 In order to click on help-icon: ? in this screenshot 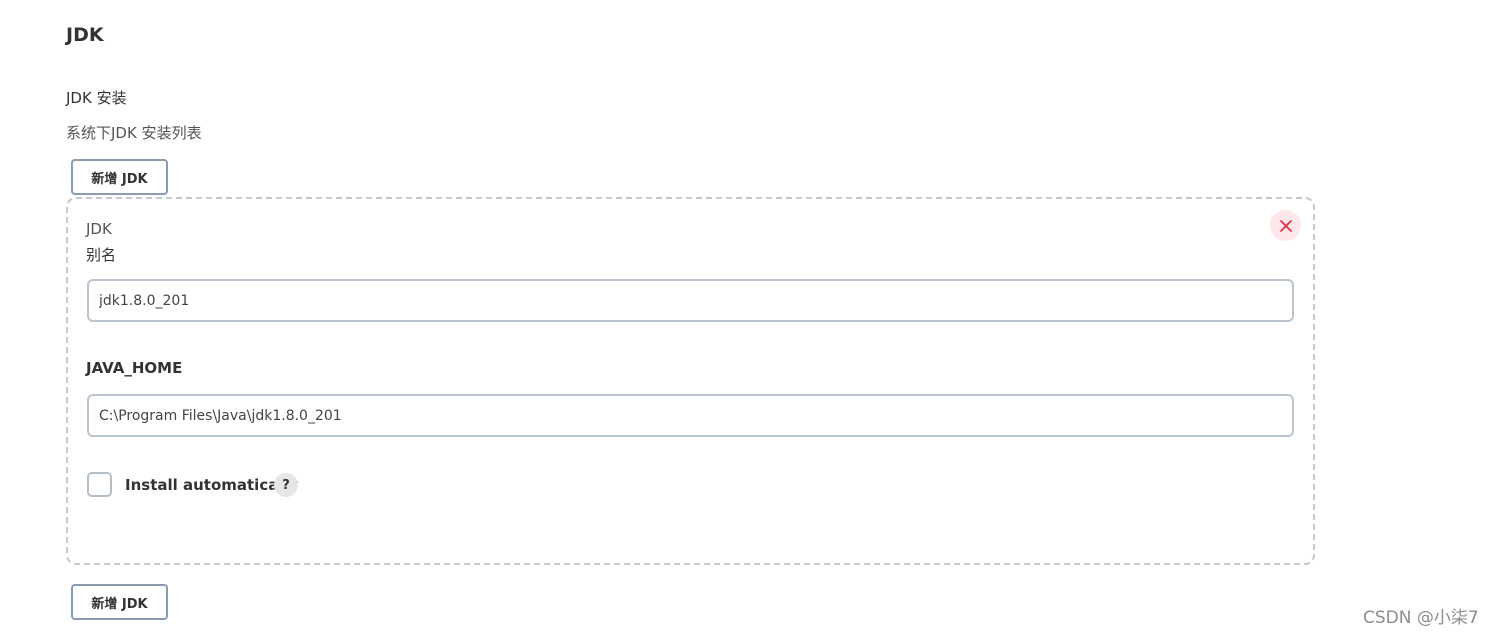, I will do `click(286, 485)`.